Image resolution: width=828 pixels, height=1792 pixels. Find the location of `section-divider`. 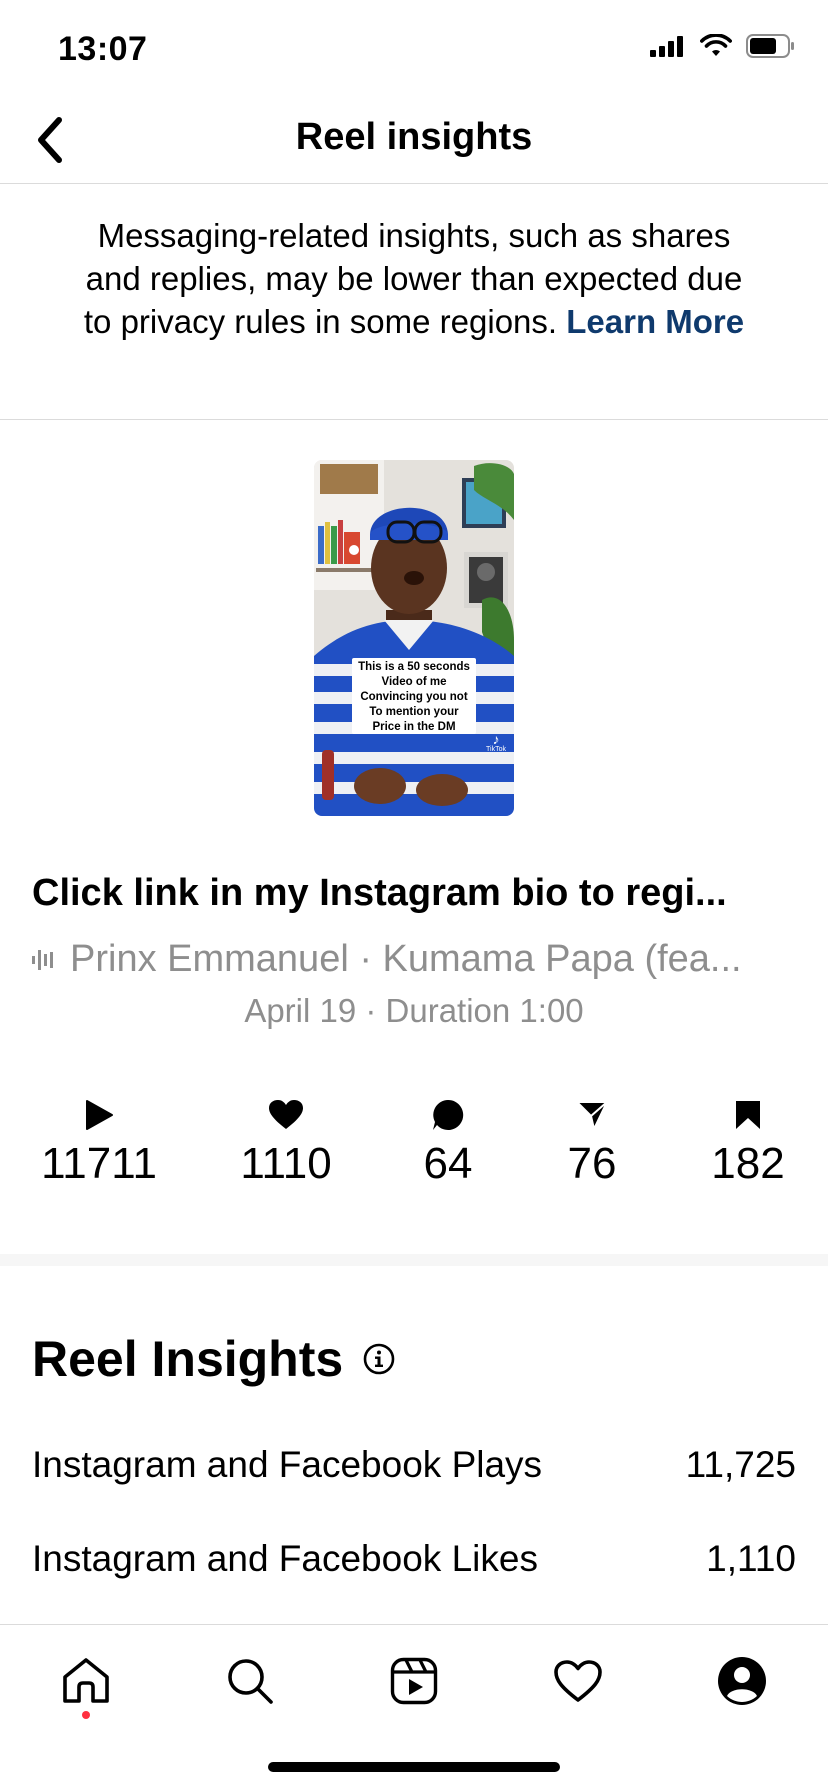

section-divider is located at coordinates (414, 1260).